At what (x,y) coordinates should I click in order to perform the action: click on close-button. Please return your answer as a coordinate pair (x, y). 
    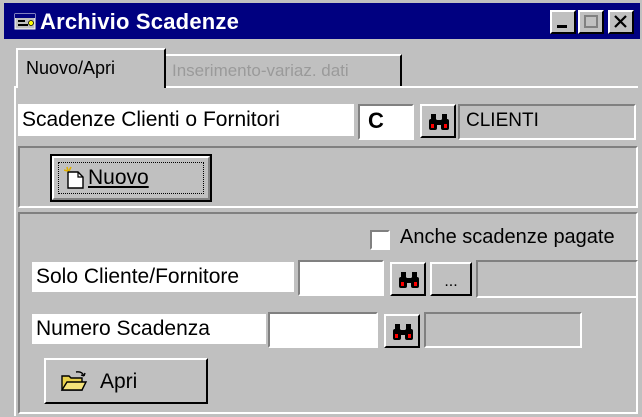
    Looking at the image, I should click on (621, 22).